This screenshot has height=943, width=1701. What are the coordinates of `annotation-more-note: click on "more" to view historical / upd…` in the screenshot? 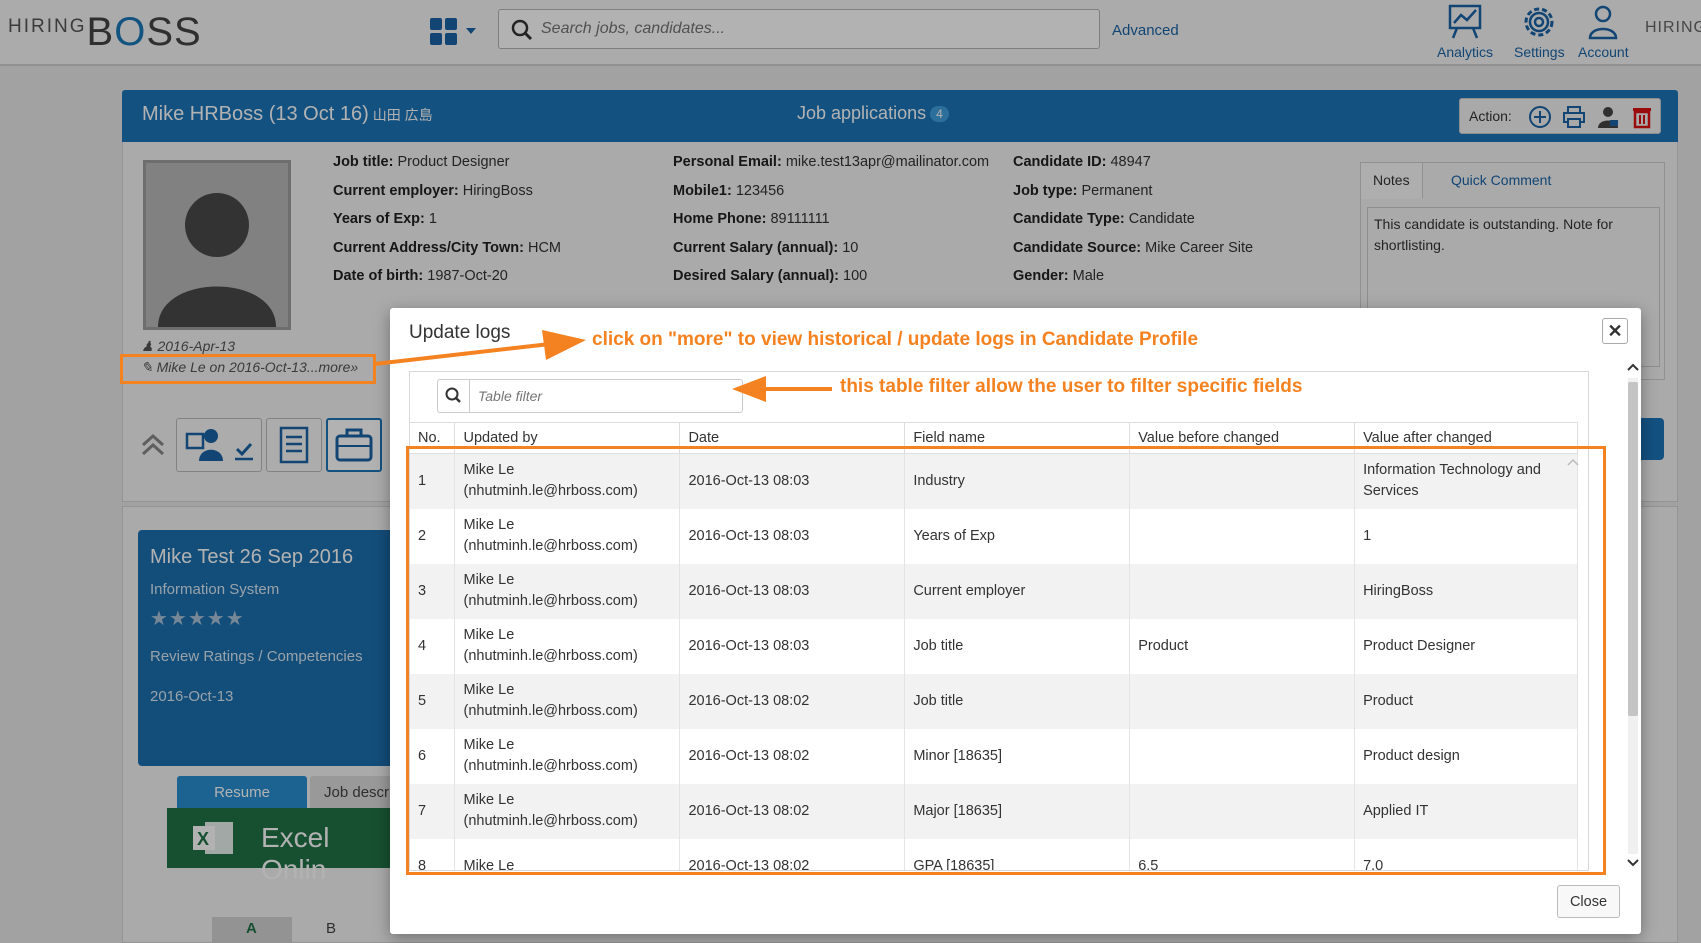 It's located at (895, 339).